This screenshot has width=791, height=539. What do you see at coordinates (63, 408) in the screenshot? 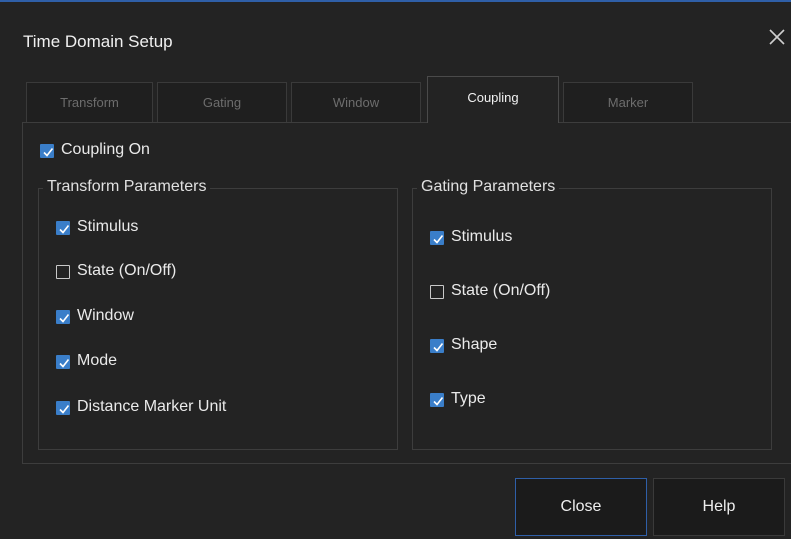
I see `transform-distance-marker-unit-checkbox` at bounding box center [63, 408].